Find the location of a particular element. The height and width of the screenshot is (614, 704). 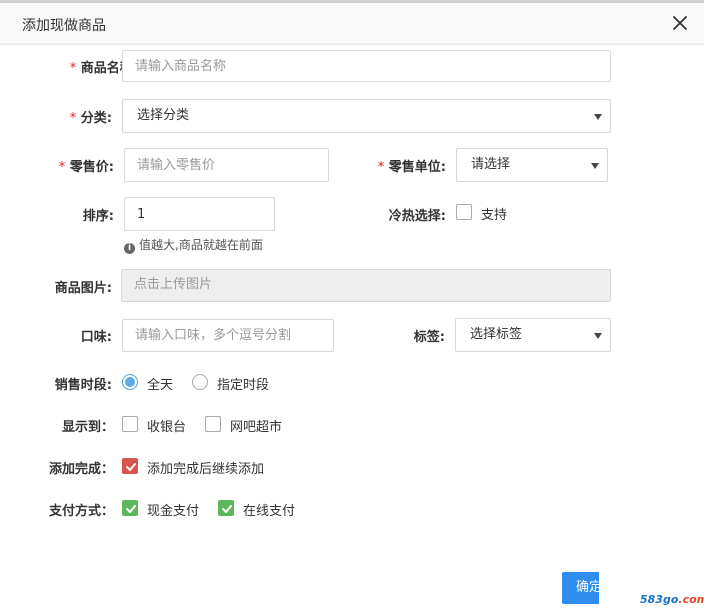

unit-selected-value: 请选择 is located at coordinates (491, 164).